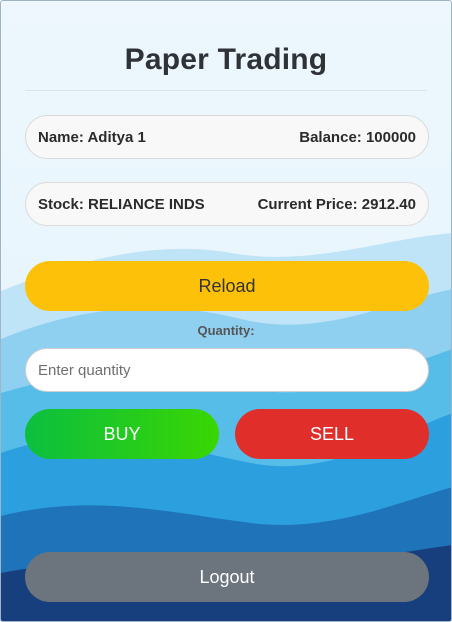 The image size is (452, 622). Describe the element at coordinates (226, 90) in the screenshot. I see `title-divider` at that location.